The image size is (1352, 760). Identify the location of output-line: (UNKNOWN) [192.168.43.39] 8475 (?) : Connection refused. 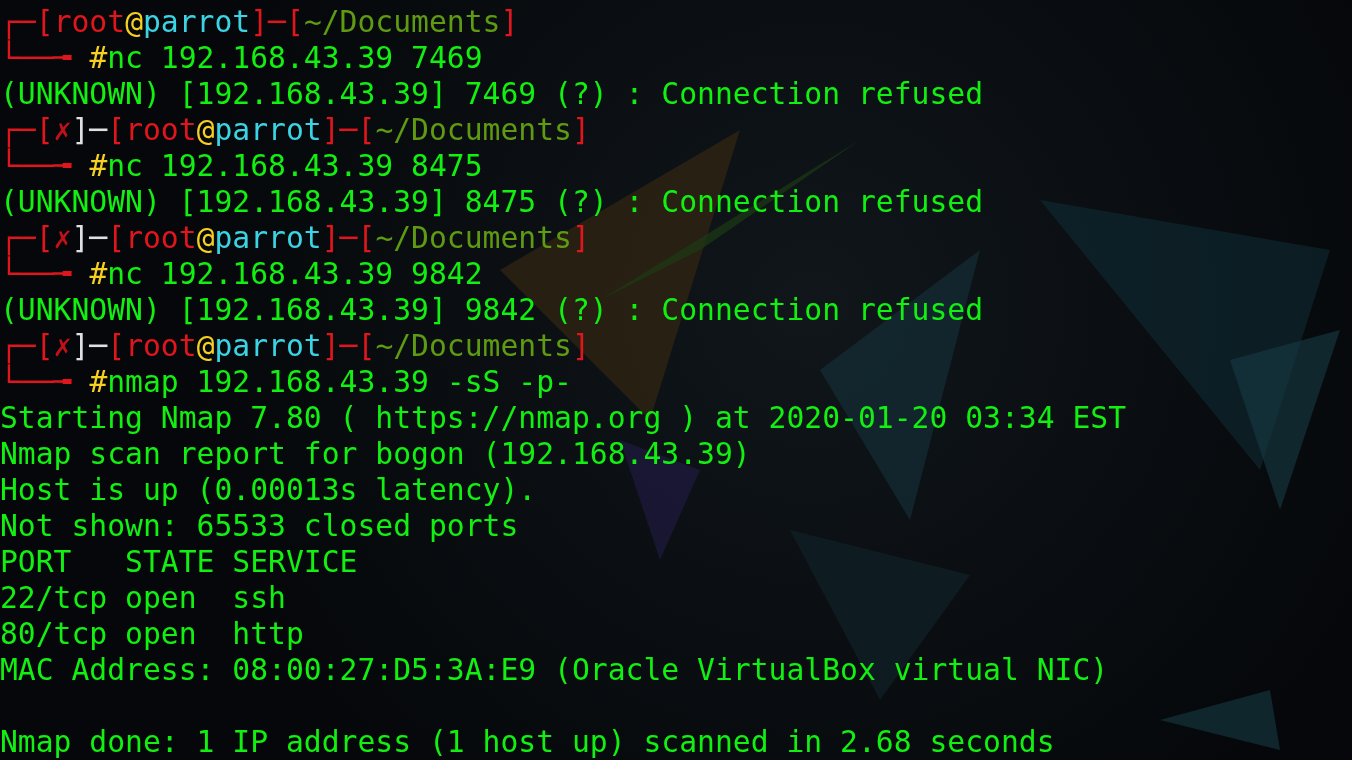
(492, 201).